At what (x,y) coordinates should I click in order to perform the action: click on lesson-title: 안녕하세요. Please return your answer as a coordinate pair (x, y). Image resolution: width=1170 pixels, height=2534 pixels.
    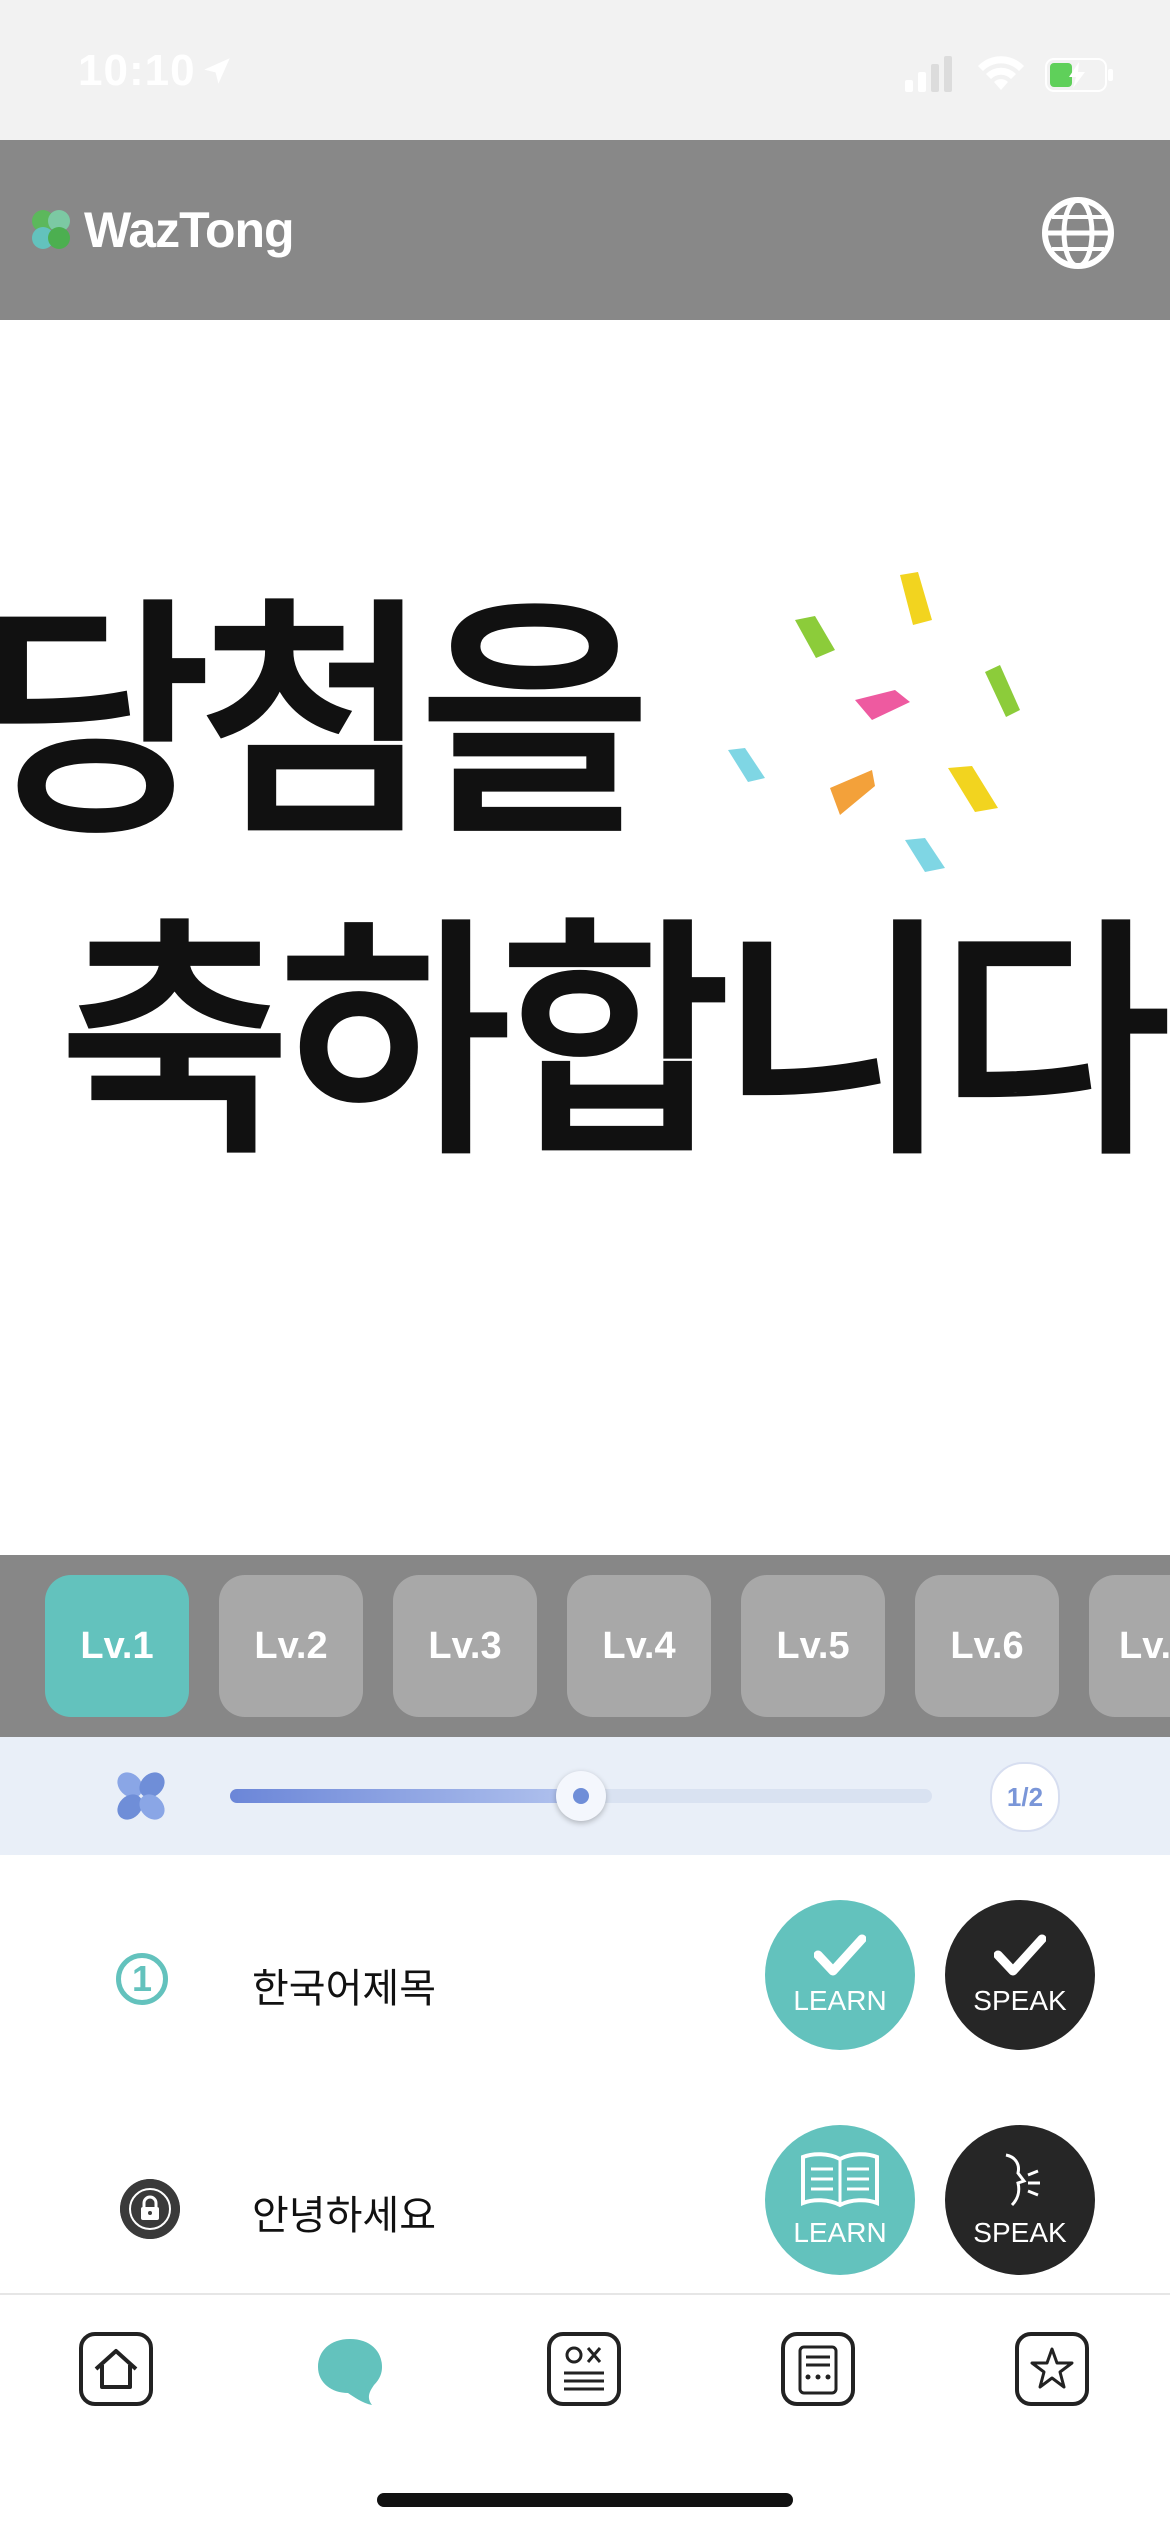
    Looking at the image, I should click on (344, 2216).